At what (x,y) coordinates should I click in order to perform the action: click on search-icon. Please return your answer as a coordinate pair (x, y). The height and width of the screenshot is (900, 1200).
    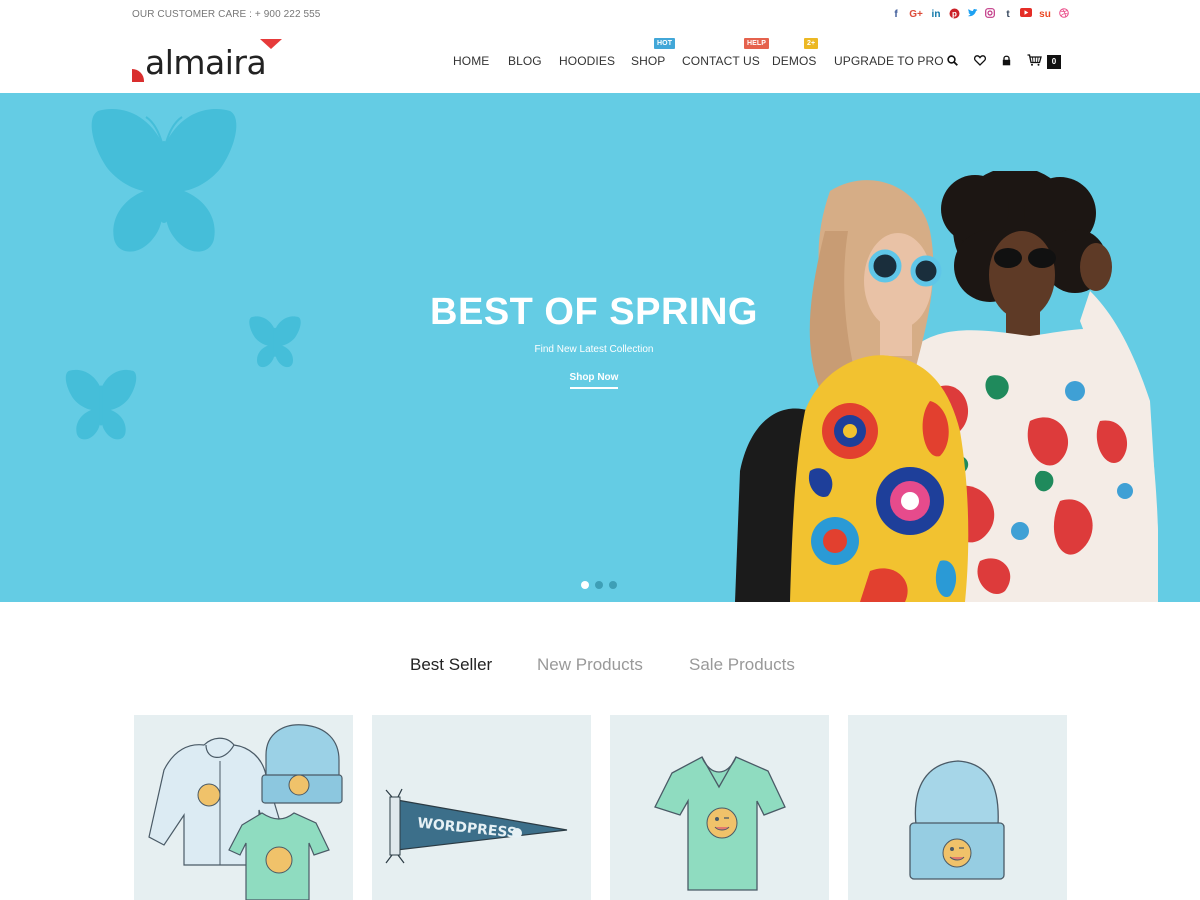
    Looking at the image, I should click on (952, 60).